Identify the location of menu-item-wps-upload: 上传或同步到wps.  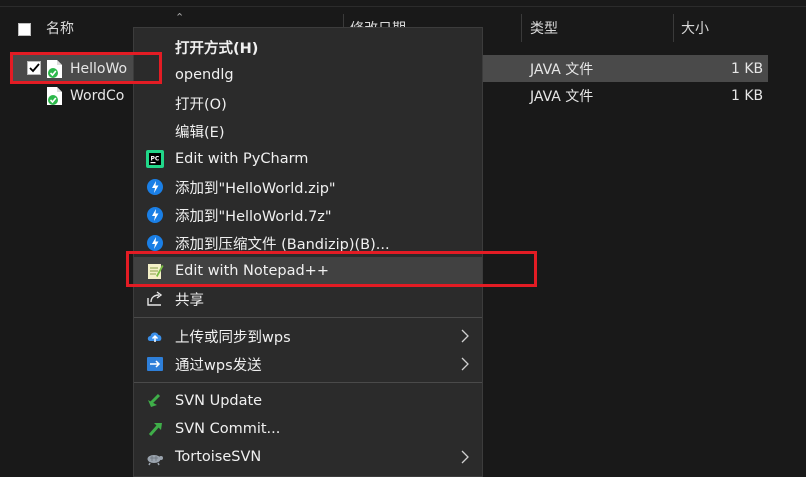
(308, 336).